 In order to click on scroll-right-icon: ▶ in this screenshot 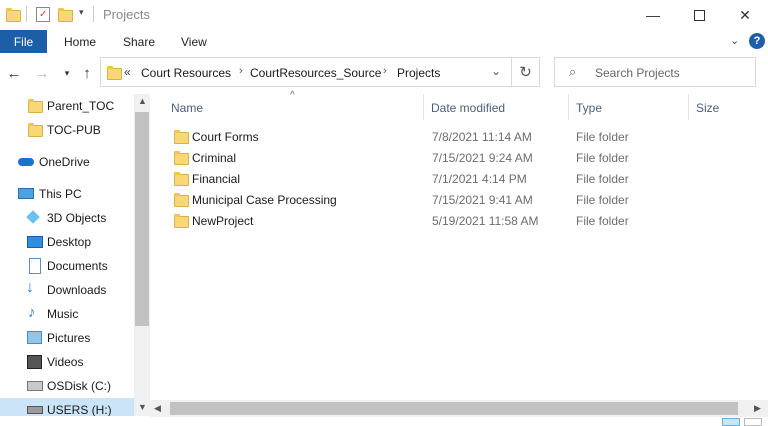, I will do `click(757, 408)`.